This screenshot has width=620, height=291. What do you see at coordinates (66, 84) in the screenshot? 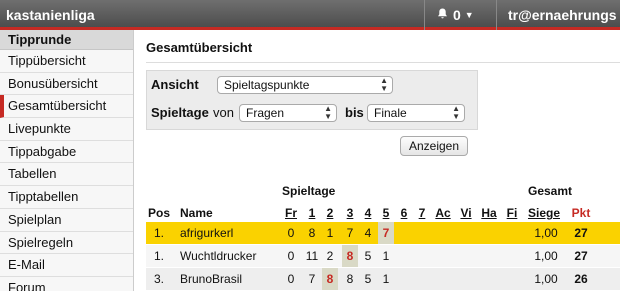
I see `sidebar-item-bonusuebersicht: Bonusübersicht` at bounding box center [66, 84].